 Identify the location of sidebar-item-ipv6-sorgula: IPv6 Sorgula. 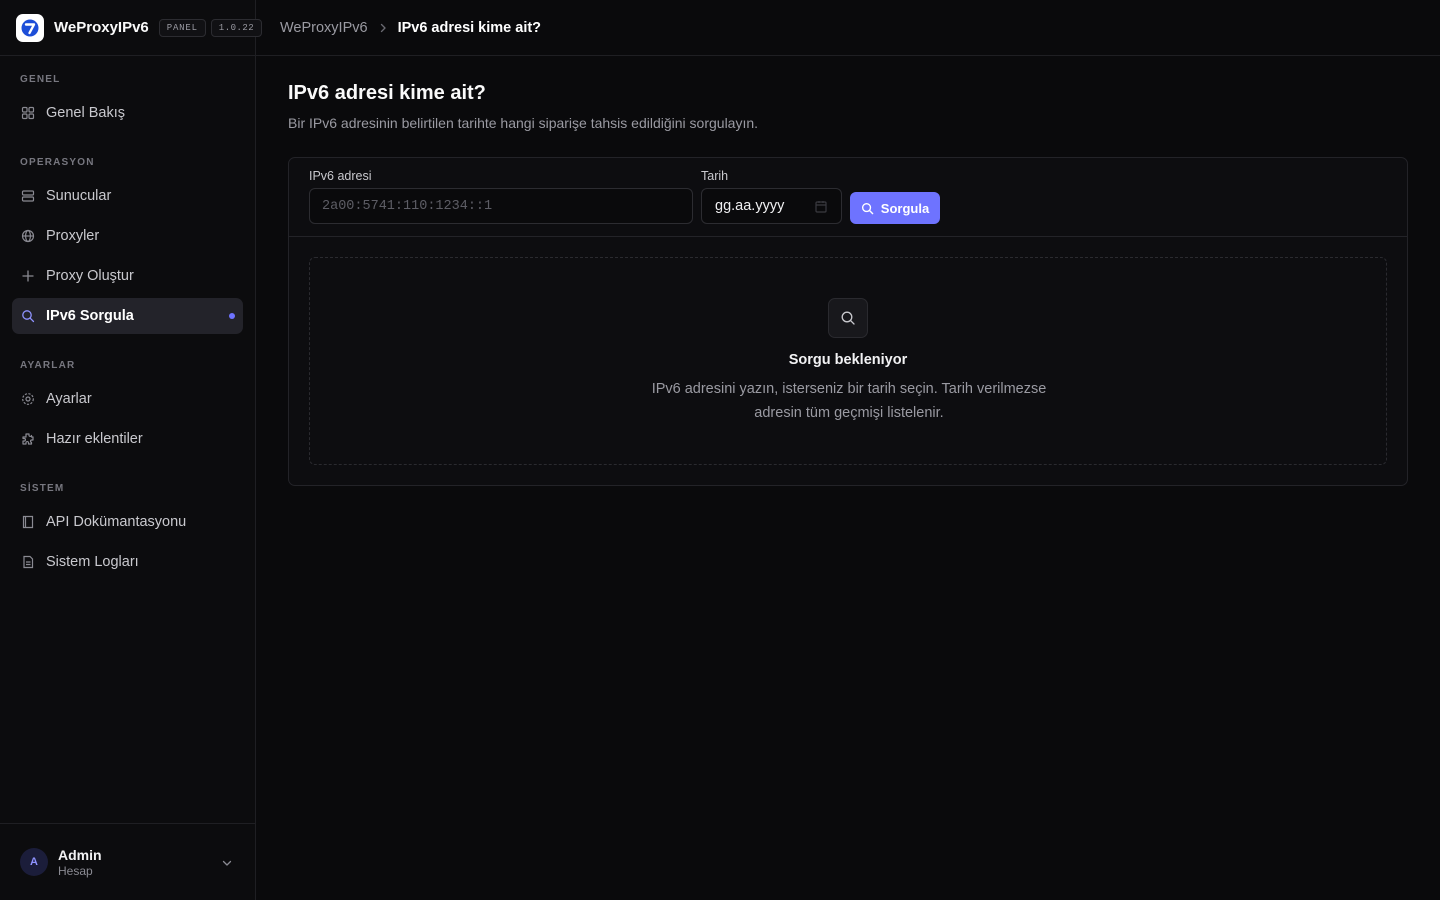
(127, 316).